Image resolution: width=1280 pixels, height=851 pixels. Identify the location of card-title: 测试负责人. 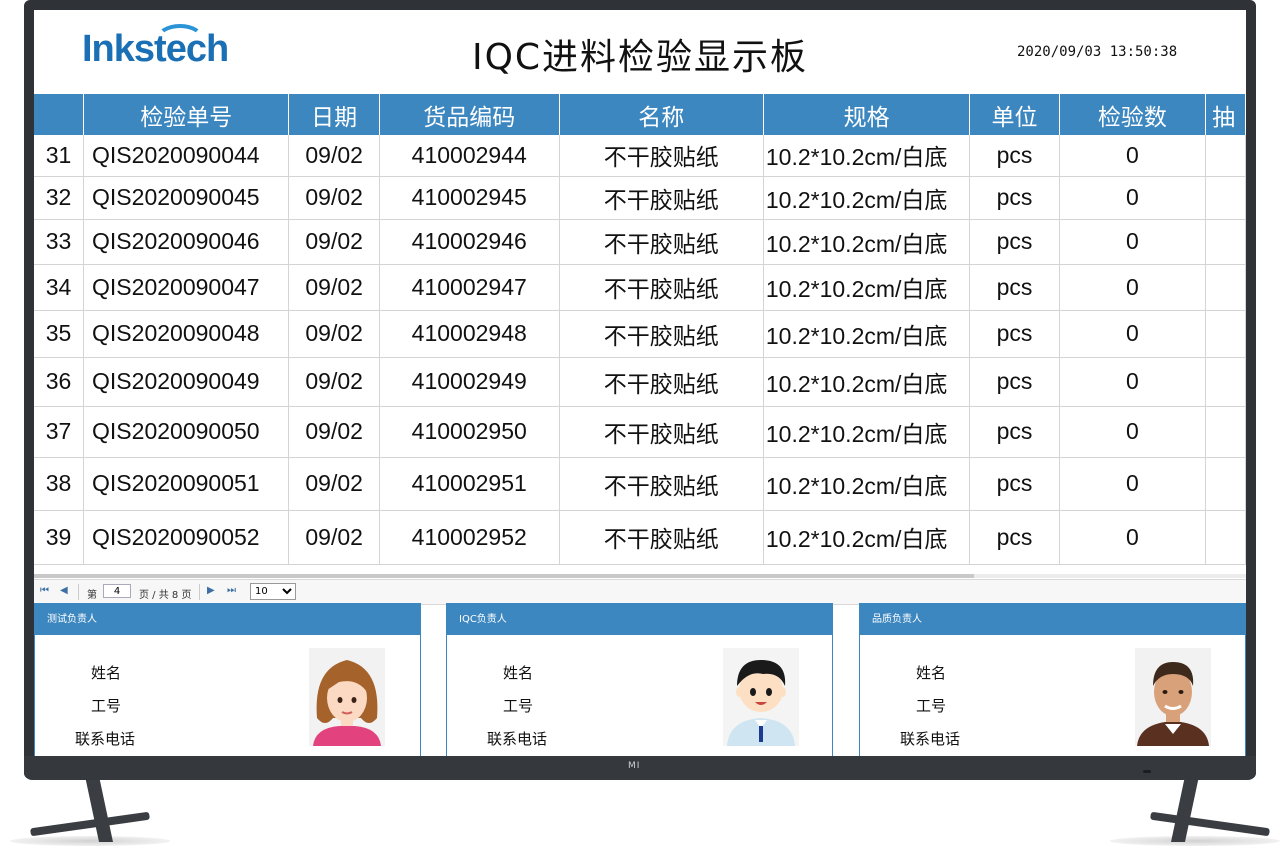
(227, 619).